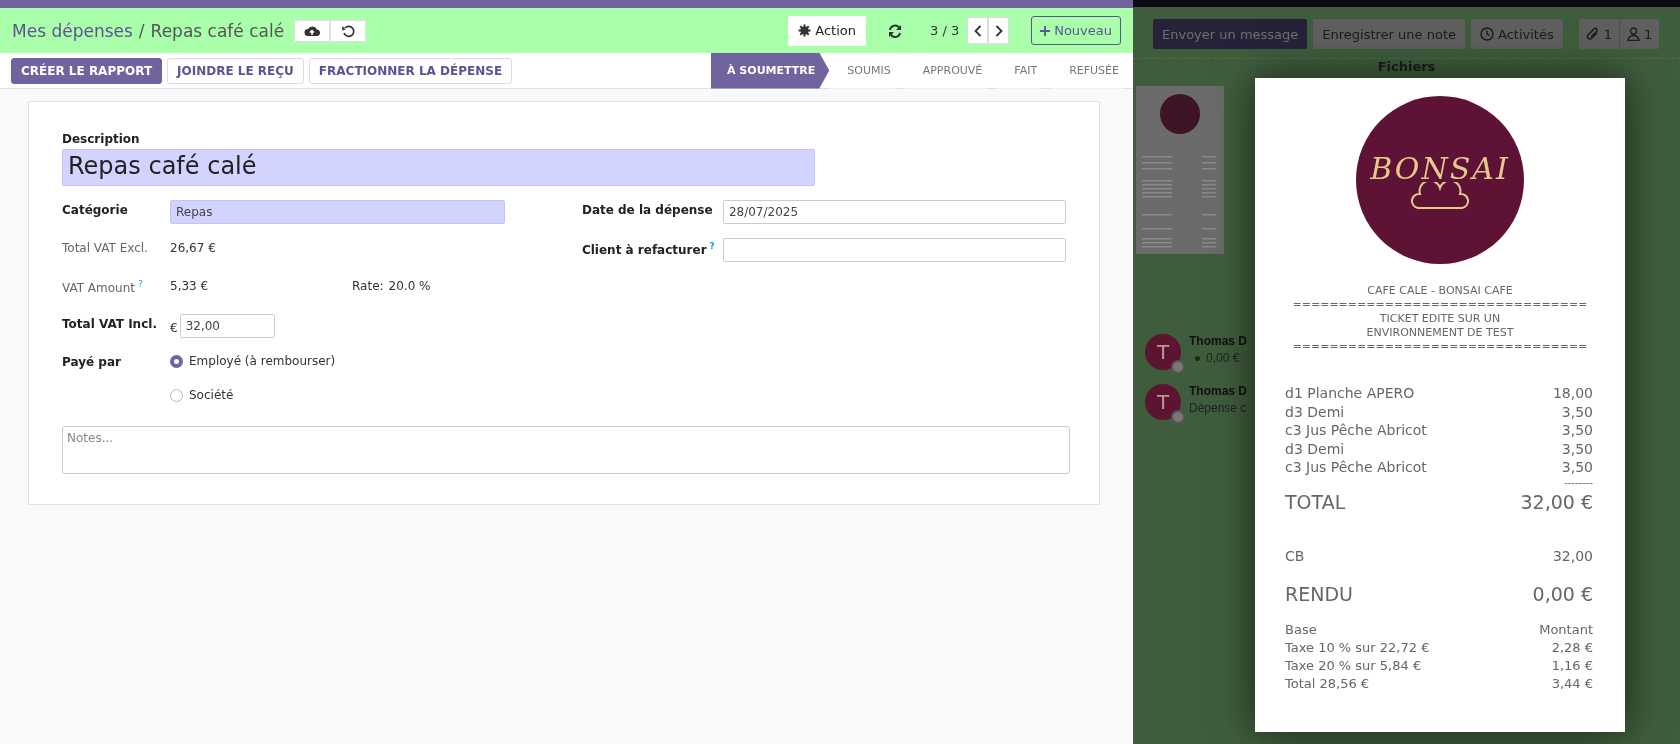  I want to click on action-button: Action, so click(827, 30).